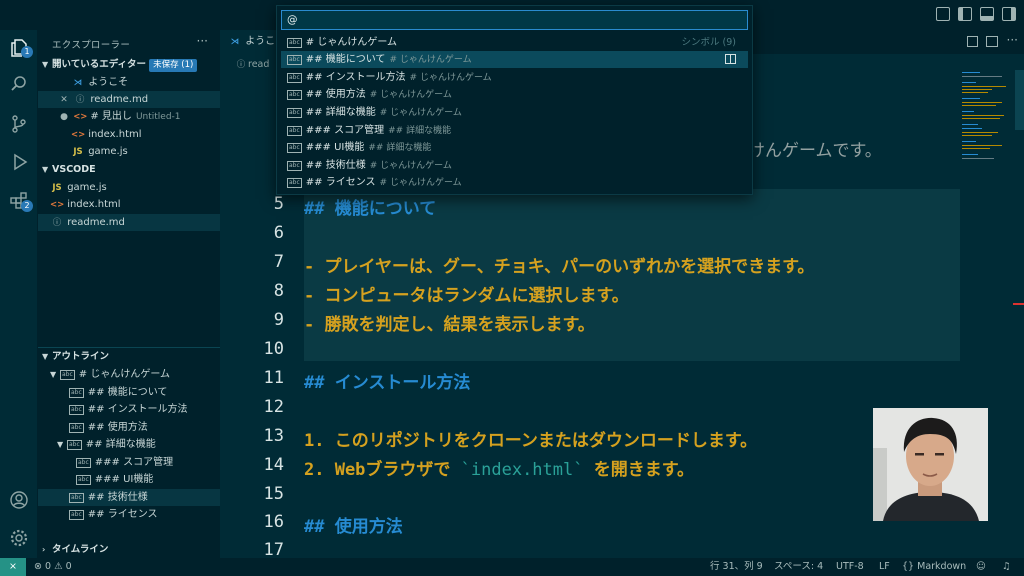 The image size is (1024, 576). What do you see at coordinates (273, 465) in the screenshot?
I see `line-number: 14` at bounding box center [273, 465].